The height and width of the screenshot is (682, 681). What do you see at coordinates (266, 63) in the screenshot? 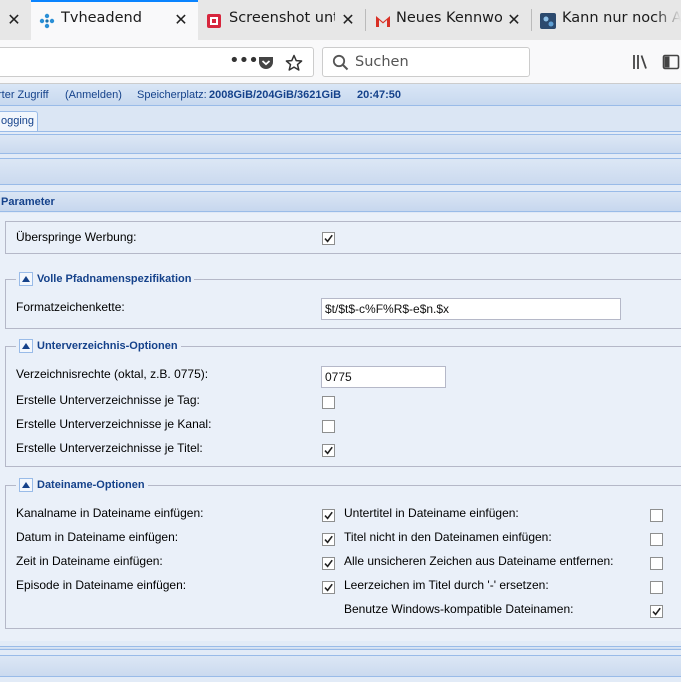
I see `pocket-icon` at bounding box center [266, 63].